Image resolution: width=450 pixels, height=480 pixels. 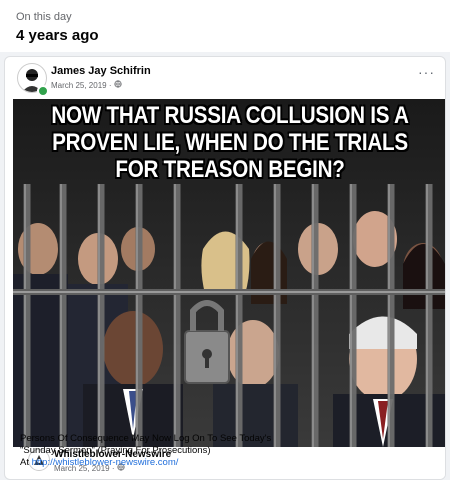 I want to click on globe-icon, so click(x=118, y=85).